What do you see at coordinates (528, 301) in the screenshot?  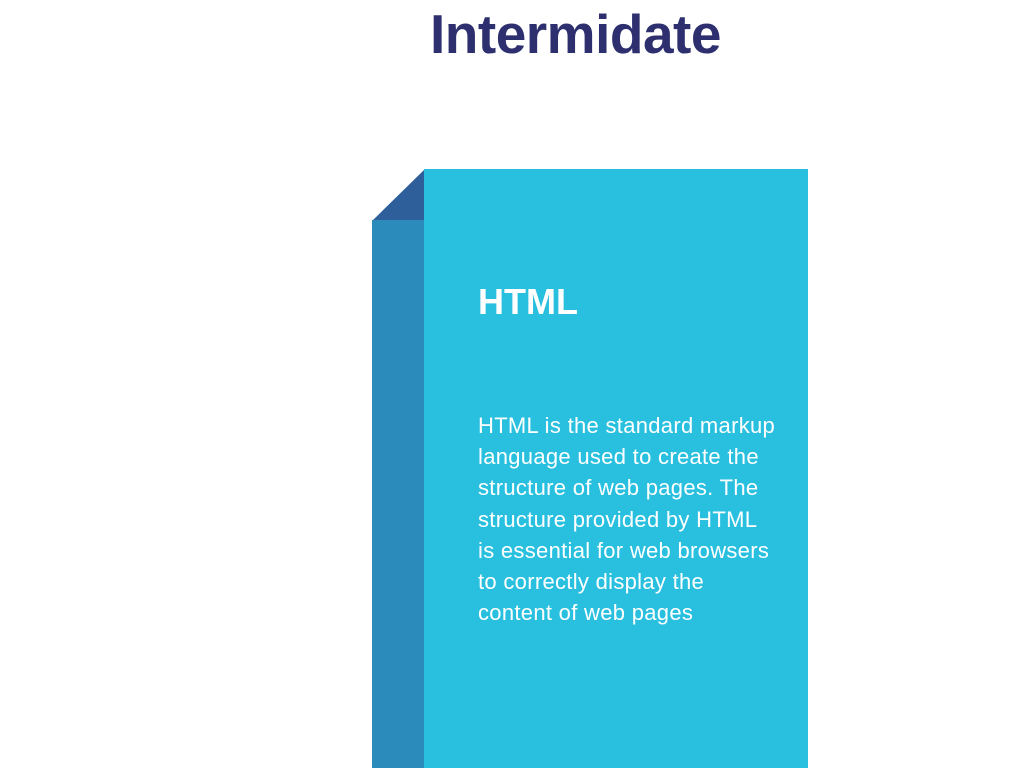 I see `card-heading: HTML` at bounding box center [528, 301].